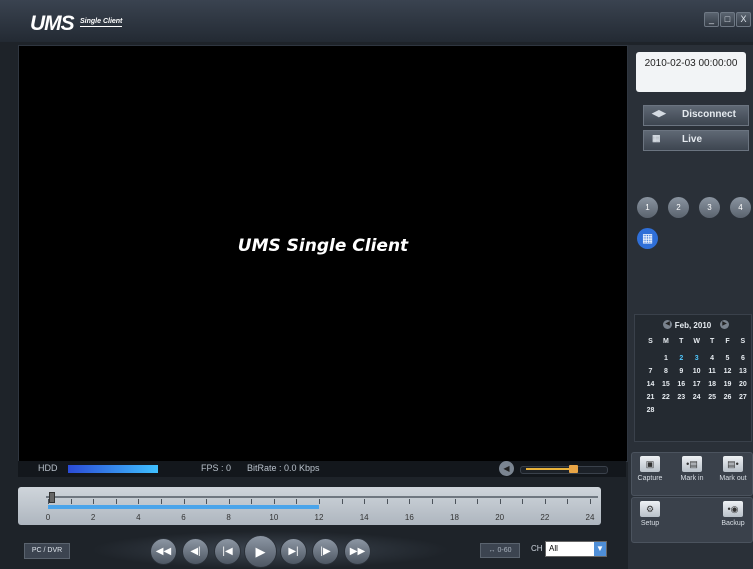  I want to click on calendar-day: 24, so click(696, 397).